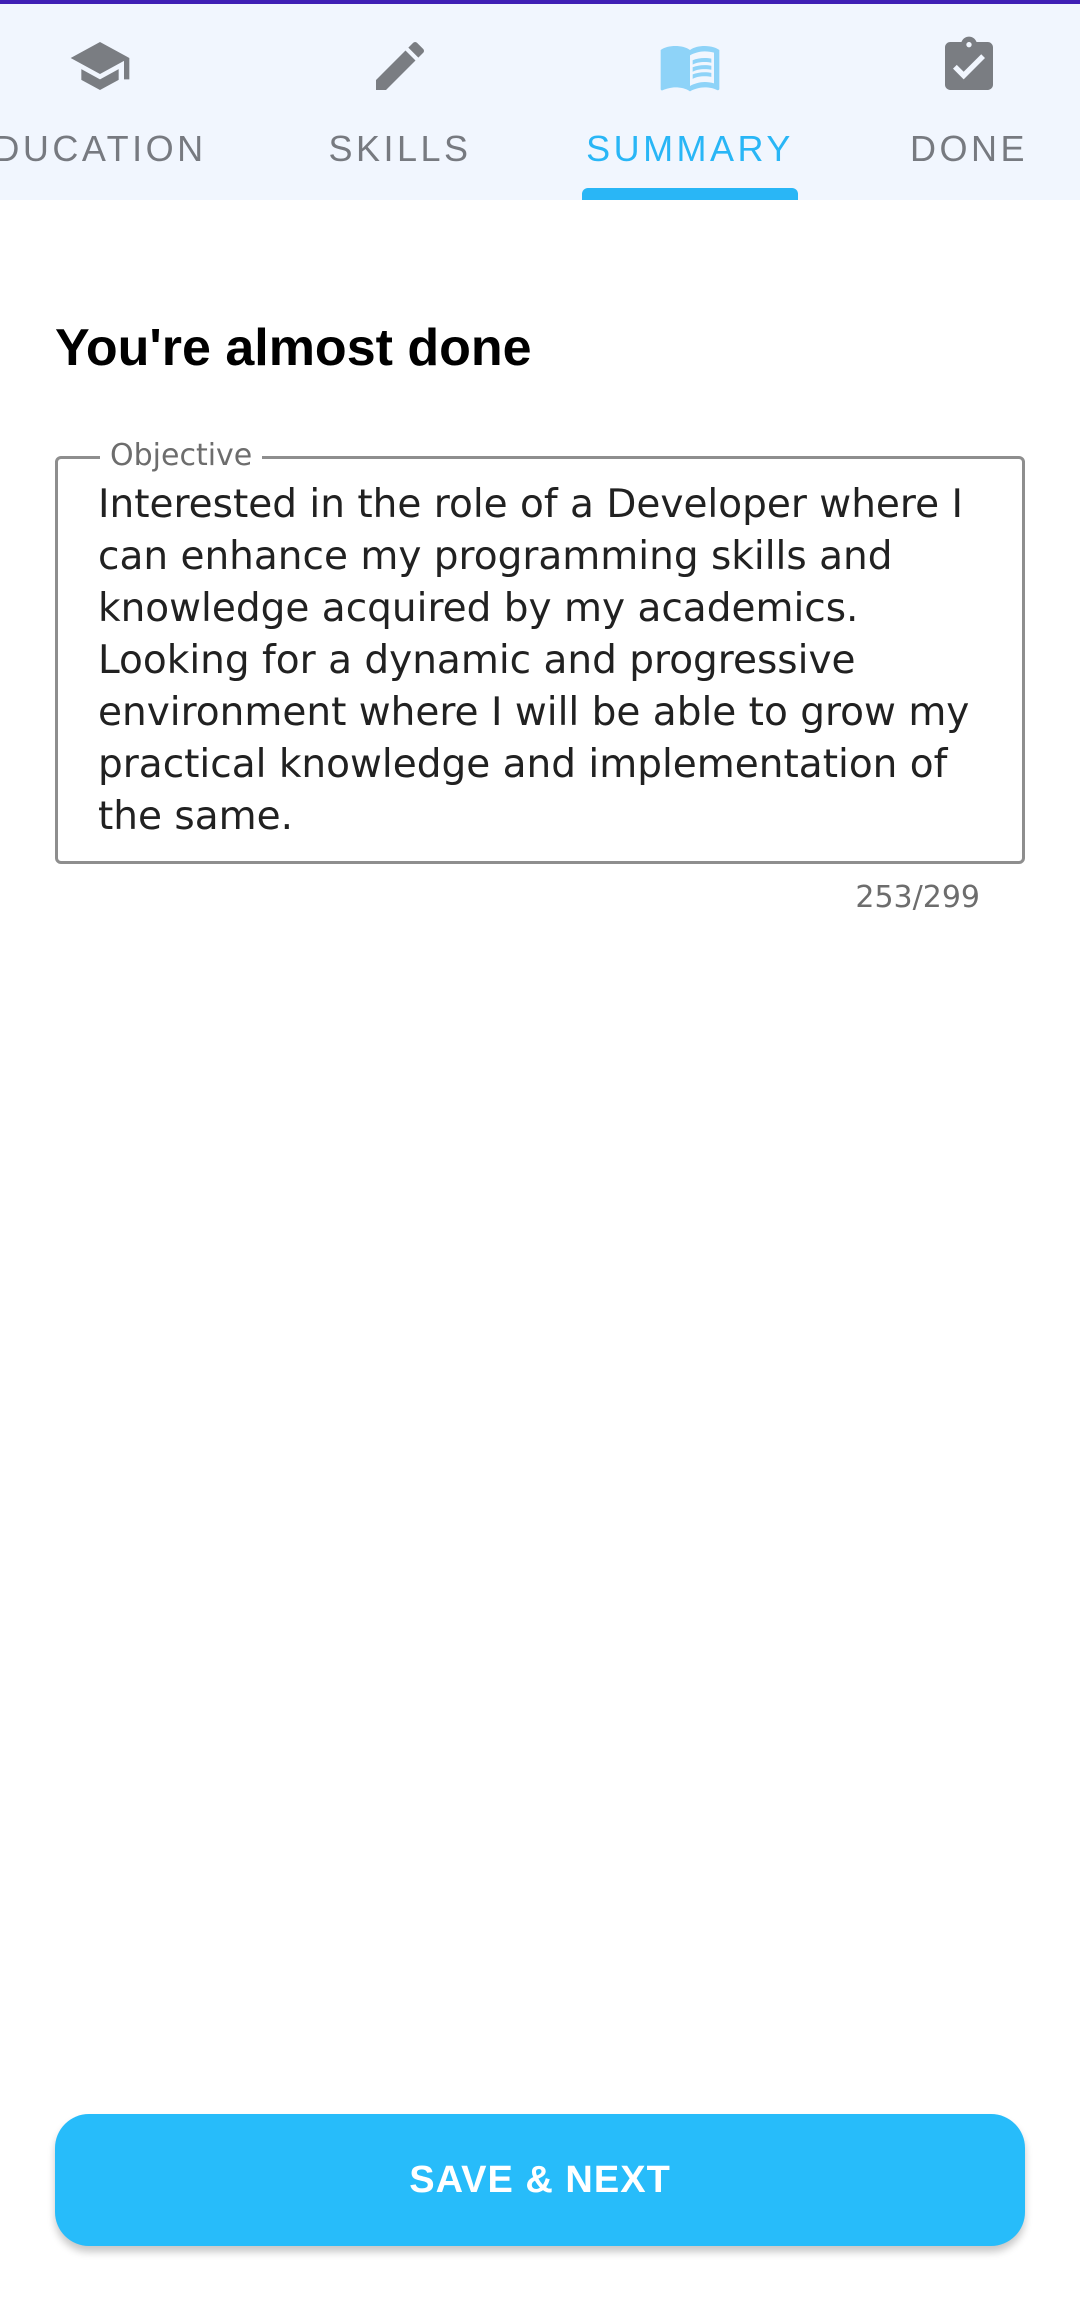 The image size is (1080, 2301). I want to click on tab-label: DUCATION, so click(103, 148).